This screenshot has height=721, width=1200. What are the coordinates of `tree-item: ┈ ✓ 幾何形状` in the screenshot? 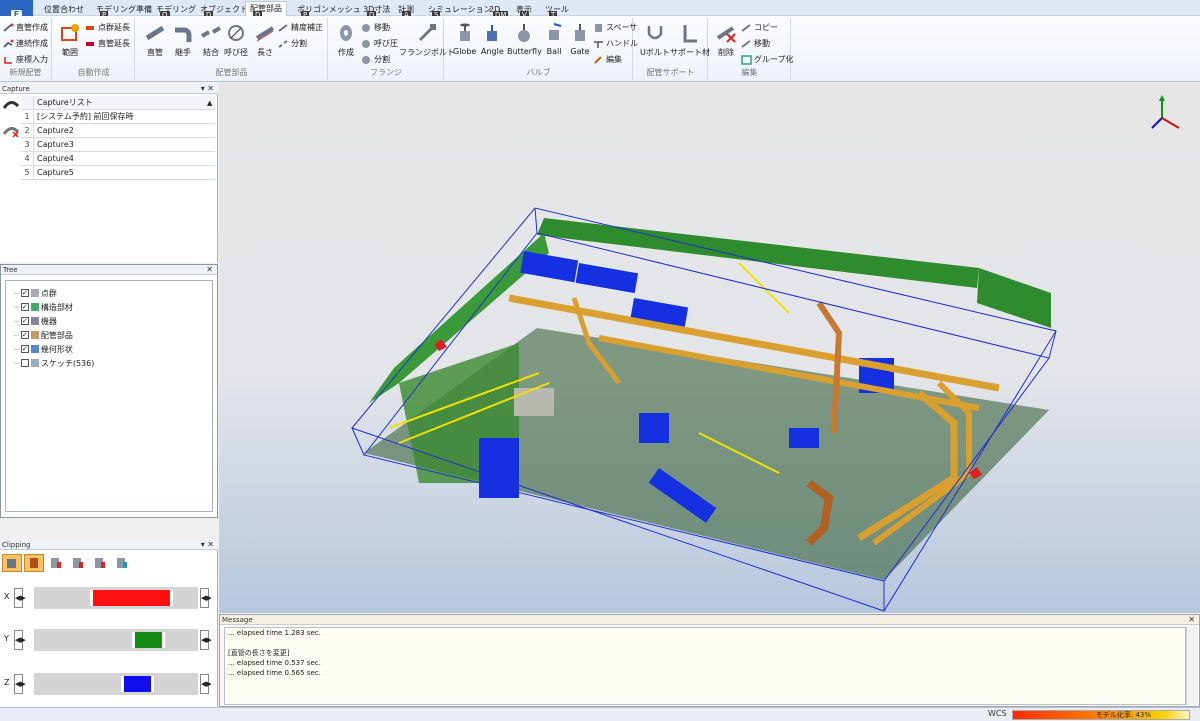 It's located at (43, 349).